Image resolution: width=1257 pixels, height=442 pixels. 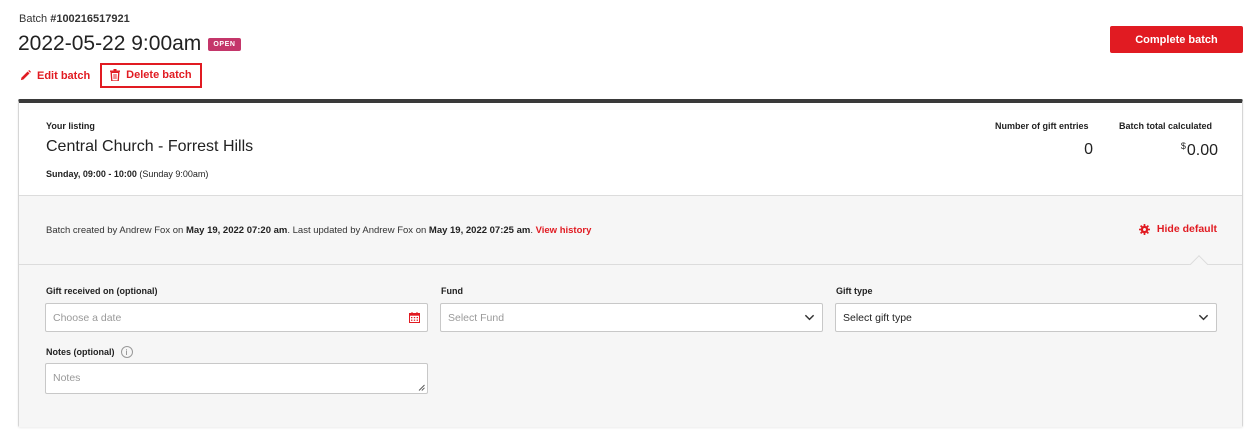 What do you see at coordinates (110, 43) in the screenshot?
I see `page-title: 2022-05-22 9:00am` at bounding box center [110, 43].